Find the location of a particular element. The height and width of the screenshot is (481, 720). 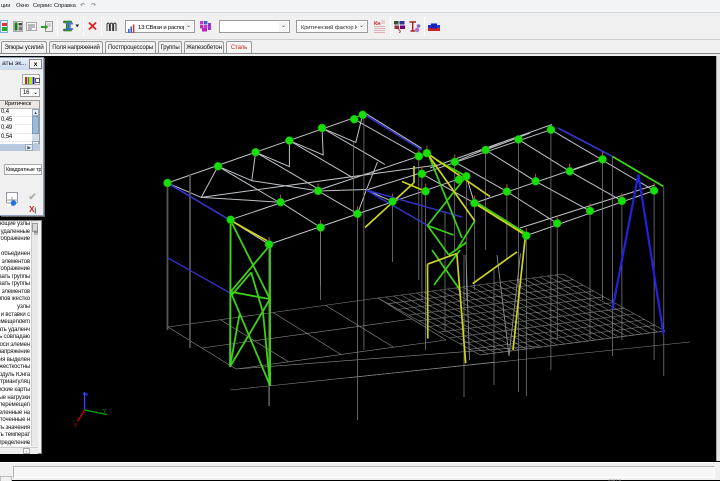

svg-text: Кн is located at coordinates (377, 24).